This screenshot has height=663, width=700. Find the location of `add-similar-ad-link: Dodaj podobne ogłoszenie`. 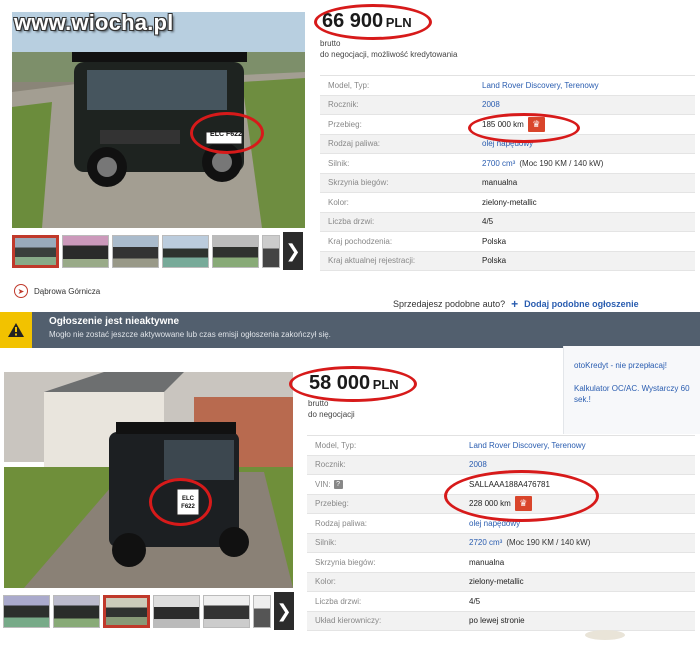

add-similar-ad-link: Dodaj podobne ogłoszenie is located at coordinates (581, 304).